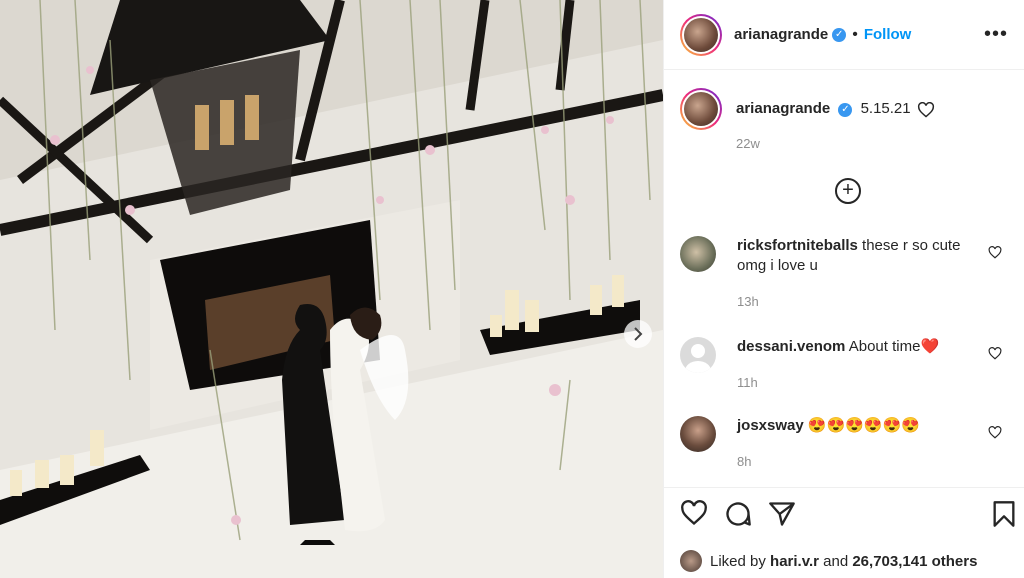  I want to click on likes-summary: Liked by hari.v.r and 26,703,141 others, so click(828, 561).